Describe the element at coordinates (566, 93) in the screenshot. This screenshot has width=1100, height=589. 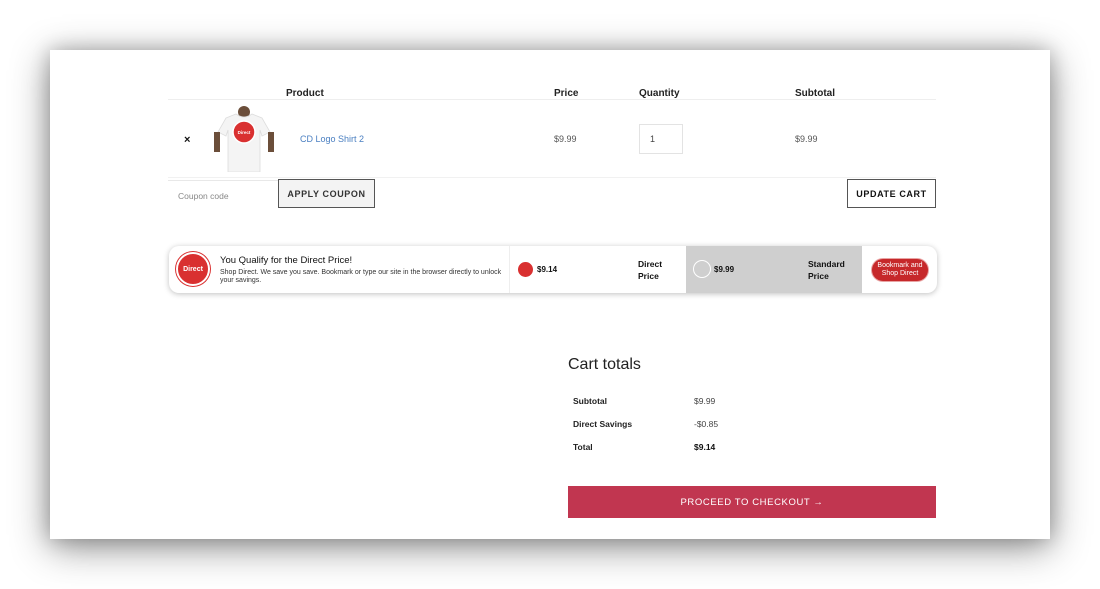
I see `header-price: Price` at that location.